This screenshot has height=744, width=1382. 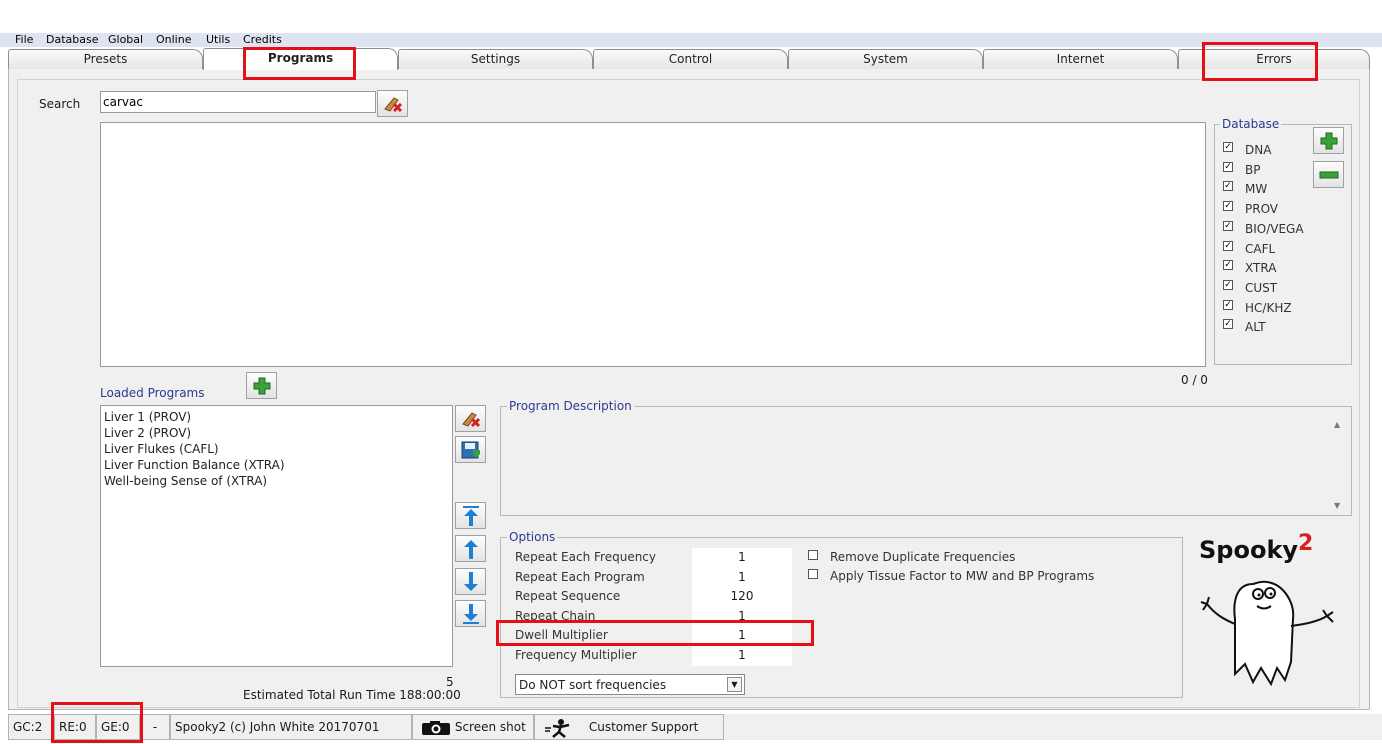 I want to click on highlight-error-counters, so click(x=97, y=722).